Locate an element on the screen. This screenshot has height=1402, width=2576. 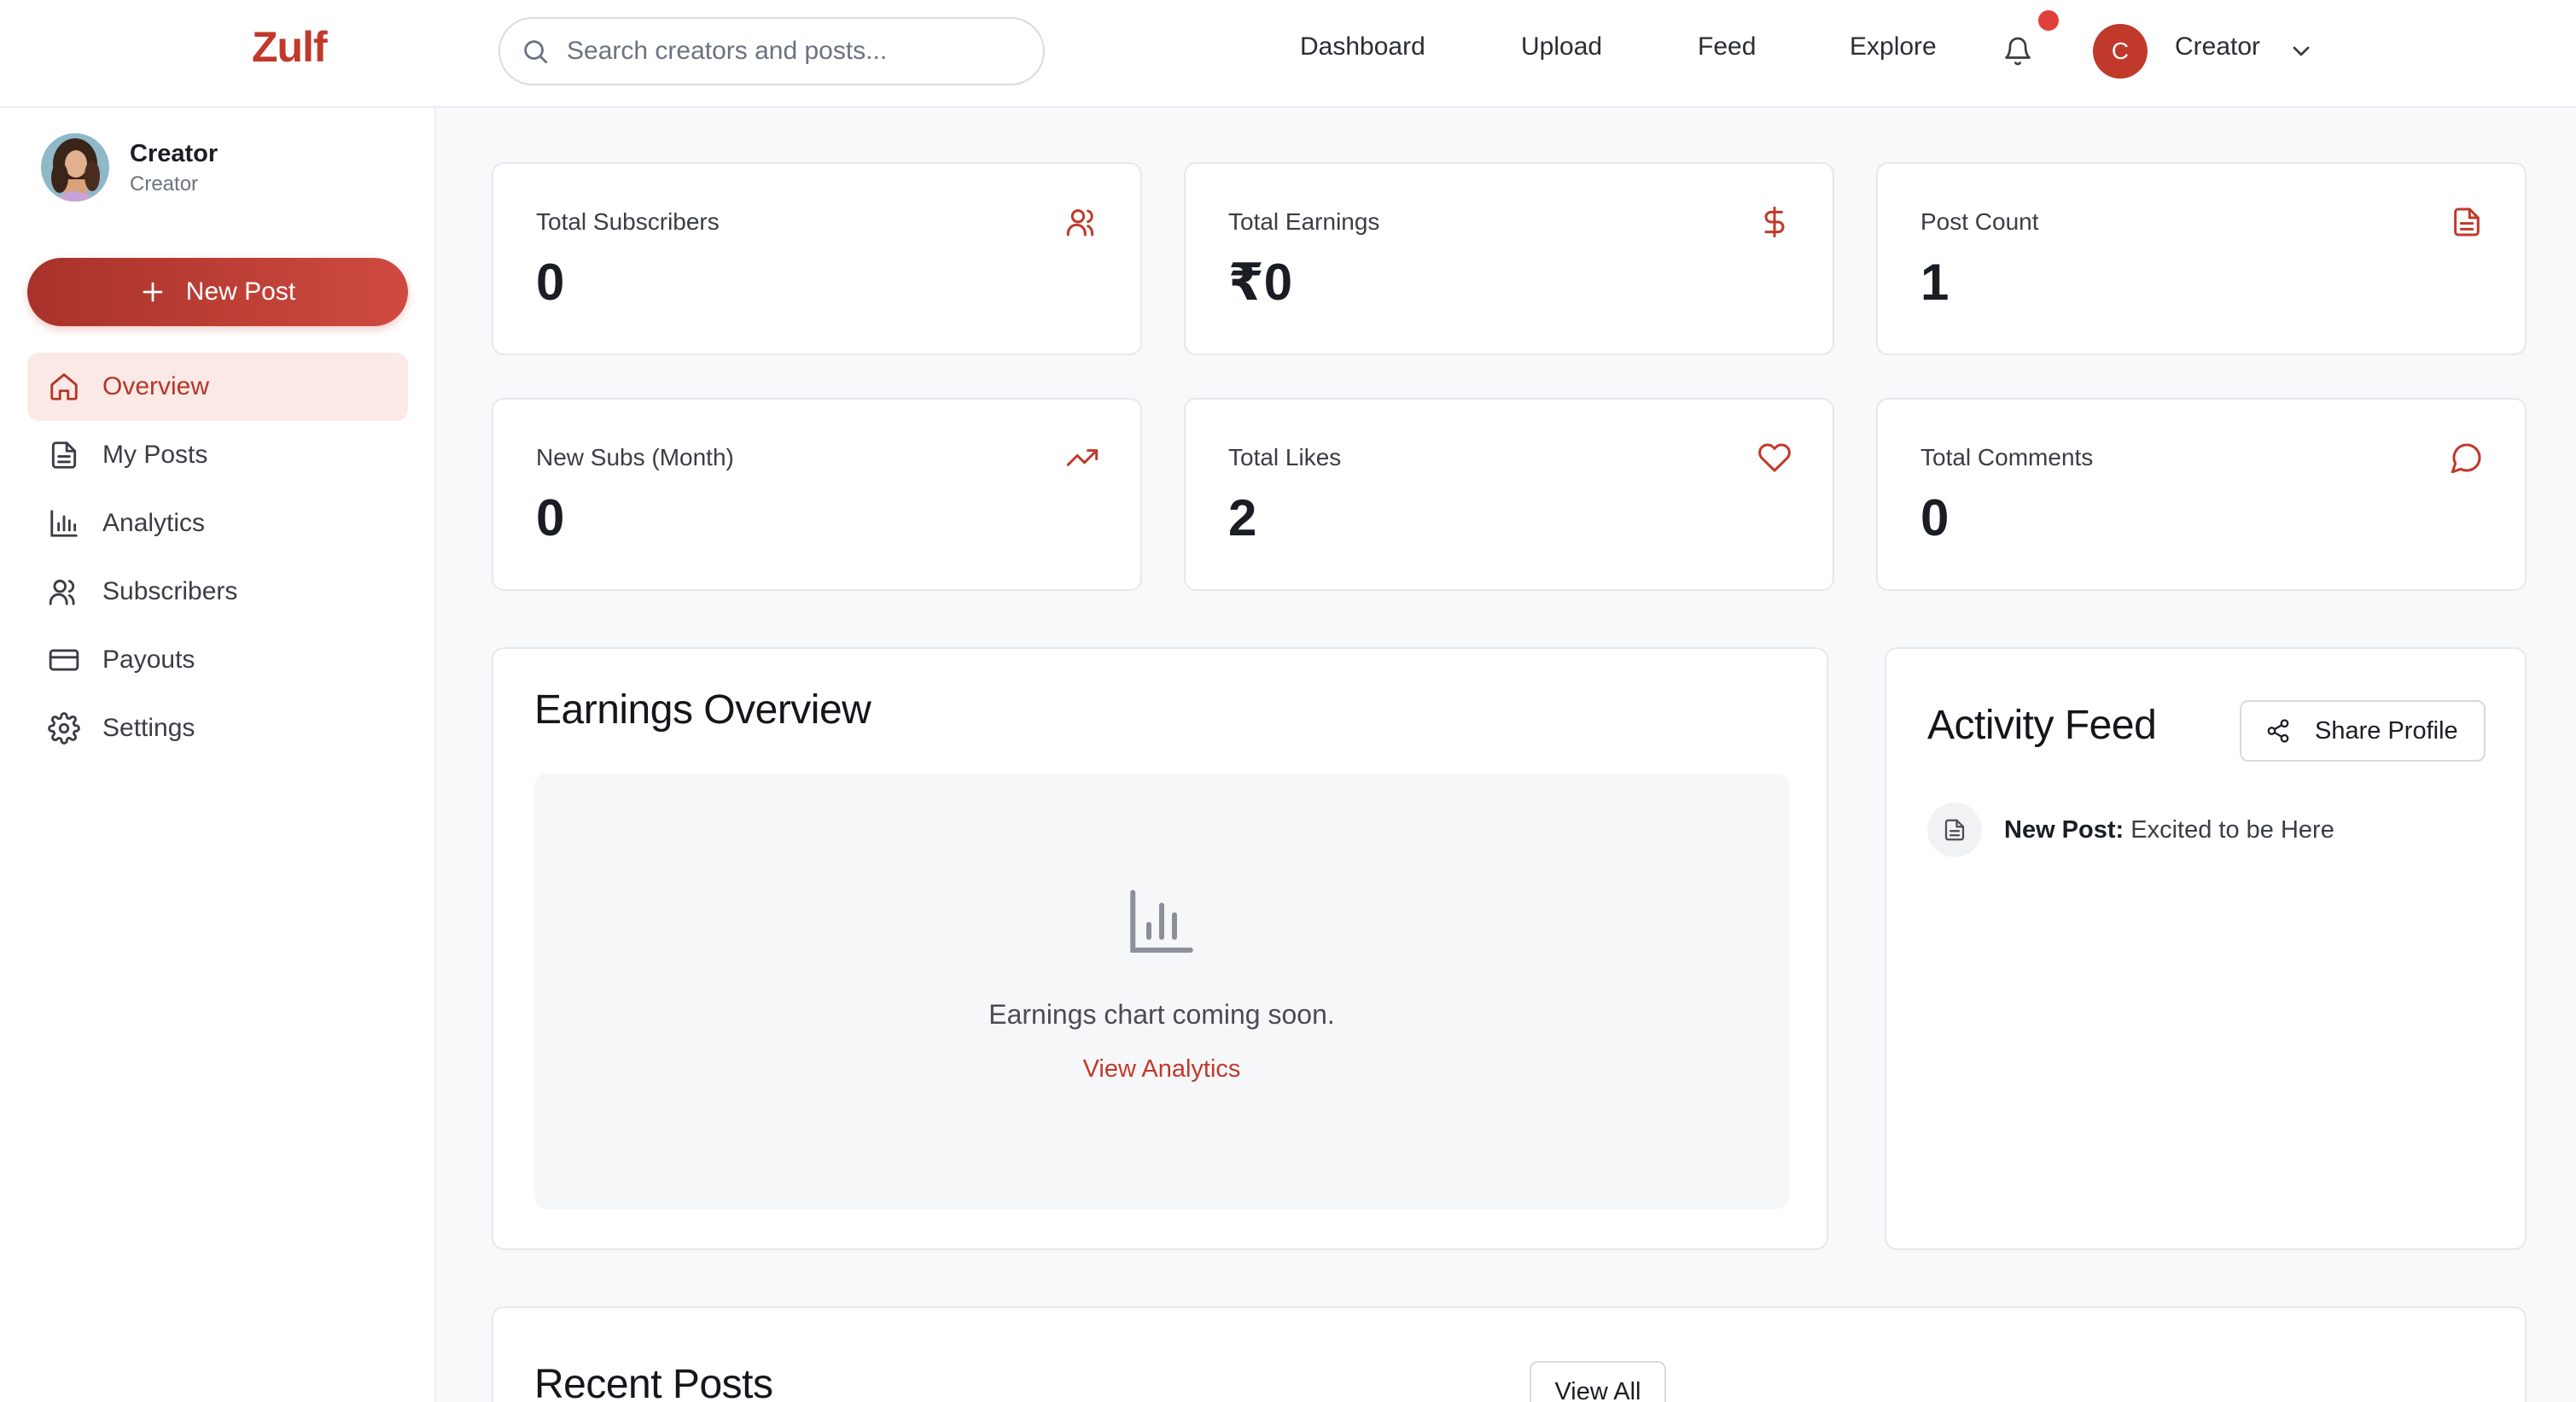
stat-label: Total Likes is located at coordinates (1285, 457).